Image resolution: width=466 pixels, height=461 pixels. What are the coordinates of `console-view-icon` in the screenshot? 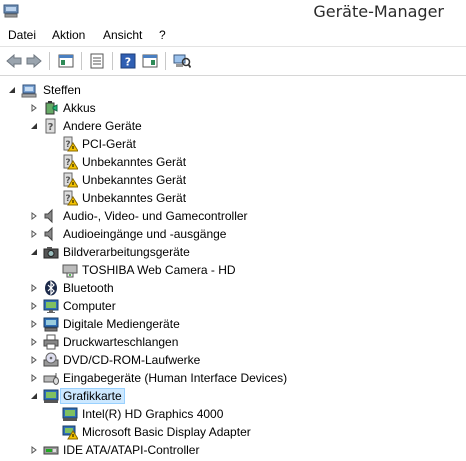 It's located at (150, 61).